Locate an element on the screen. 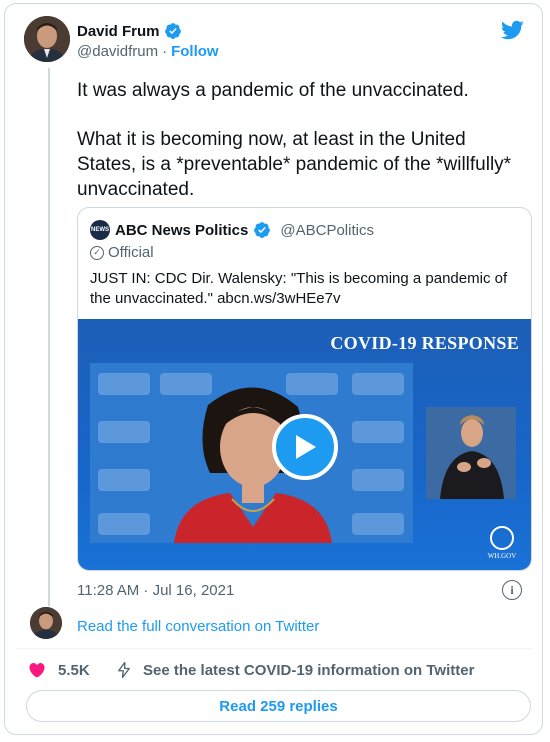 This screenshot has height=742, width=550. heart-icon is located at coordinates (37, 670).